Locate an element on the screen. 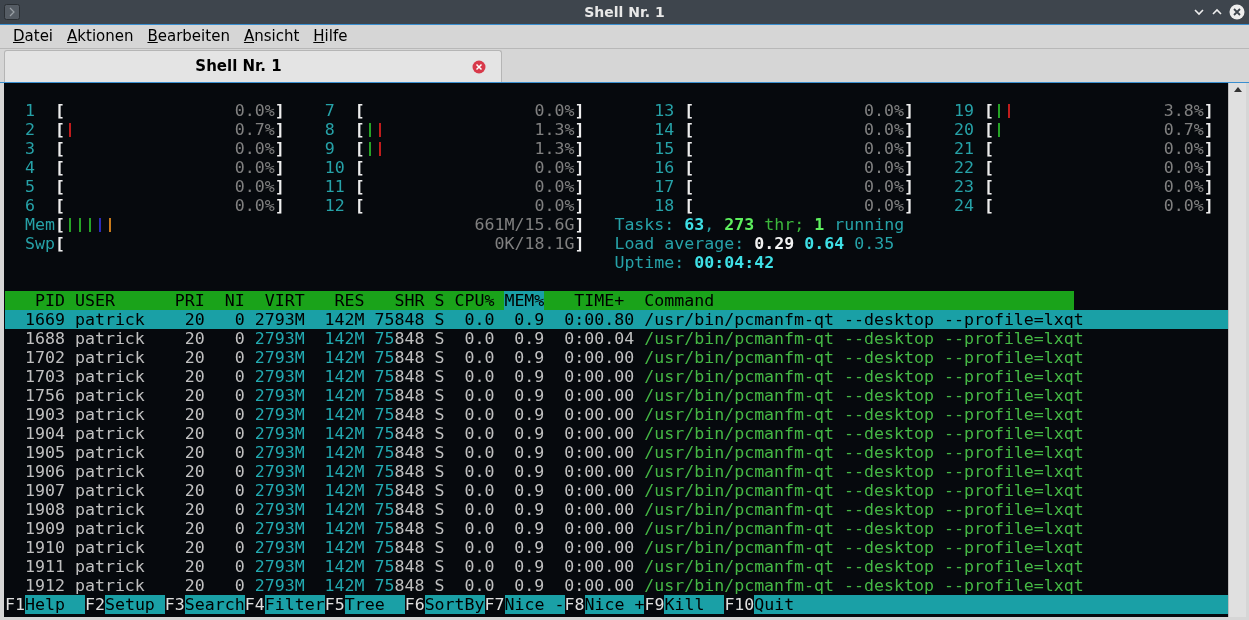 The width and height of the screenshot is (1249, 620). column-header: VIRT is located at coordinates (279, 300).